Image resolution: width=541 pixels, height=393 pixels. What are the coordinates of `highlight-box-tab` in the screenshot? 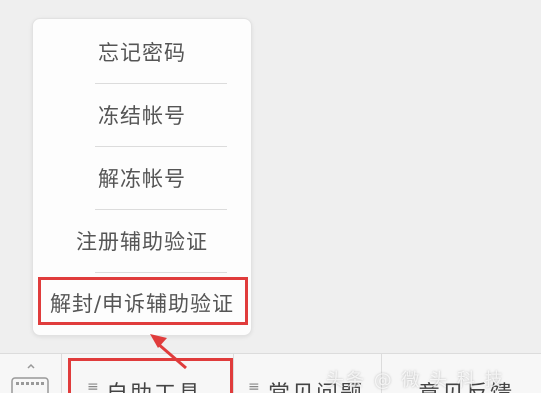 It's located at (150, 375).